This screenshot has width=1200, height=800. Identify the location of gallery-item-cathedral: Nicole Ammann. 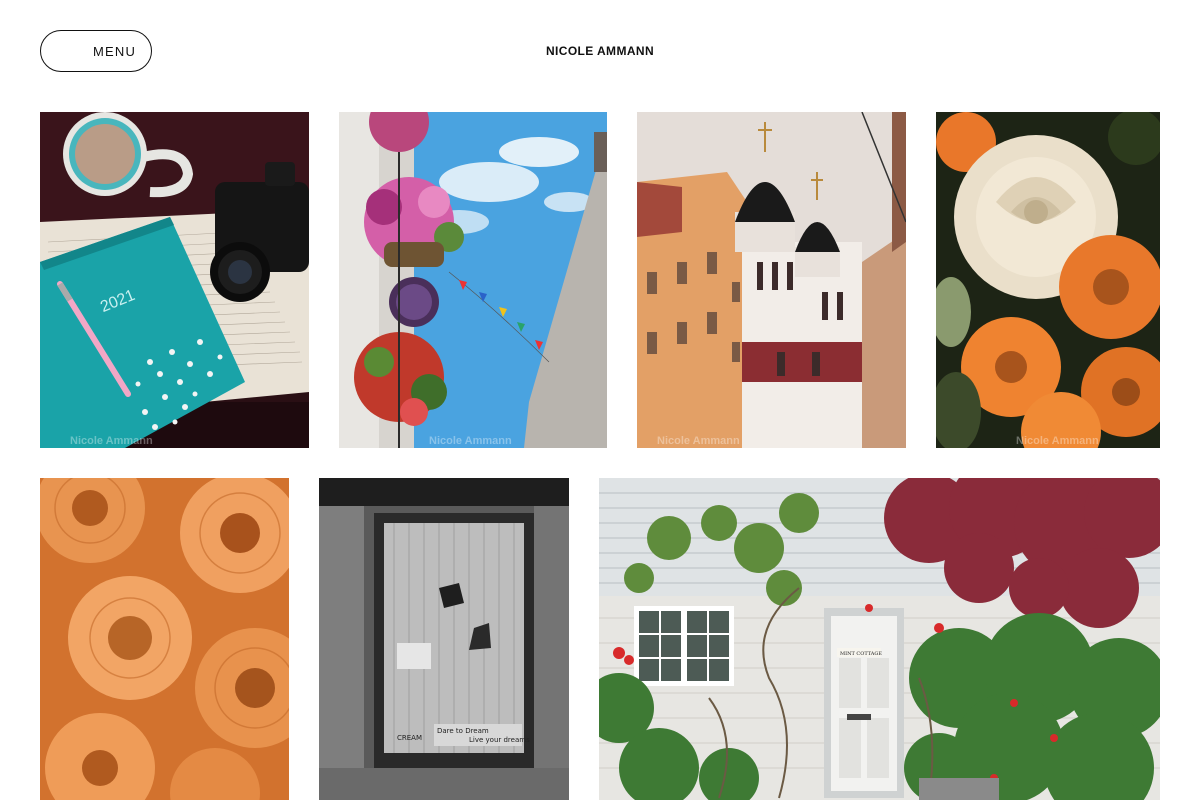
(771, 280).